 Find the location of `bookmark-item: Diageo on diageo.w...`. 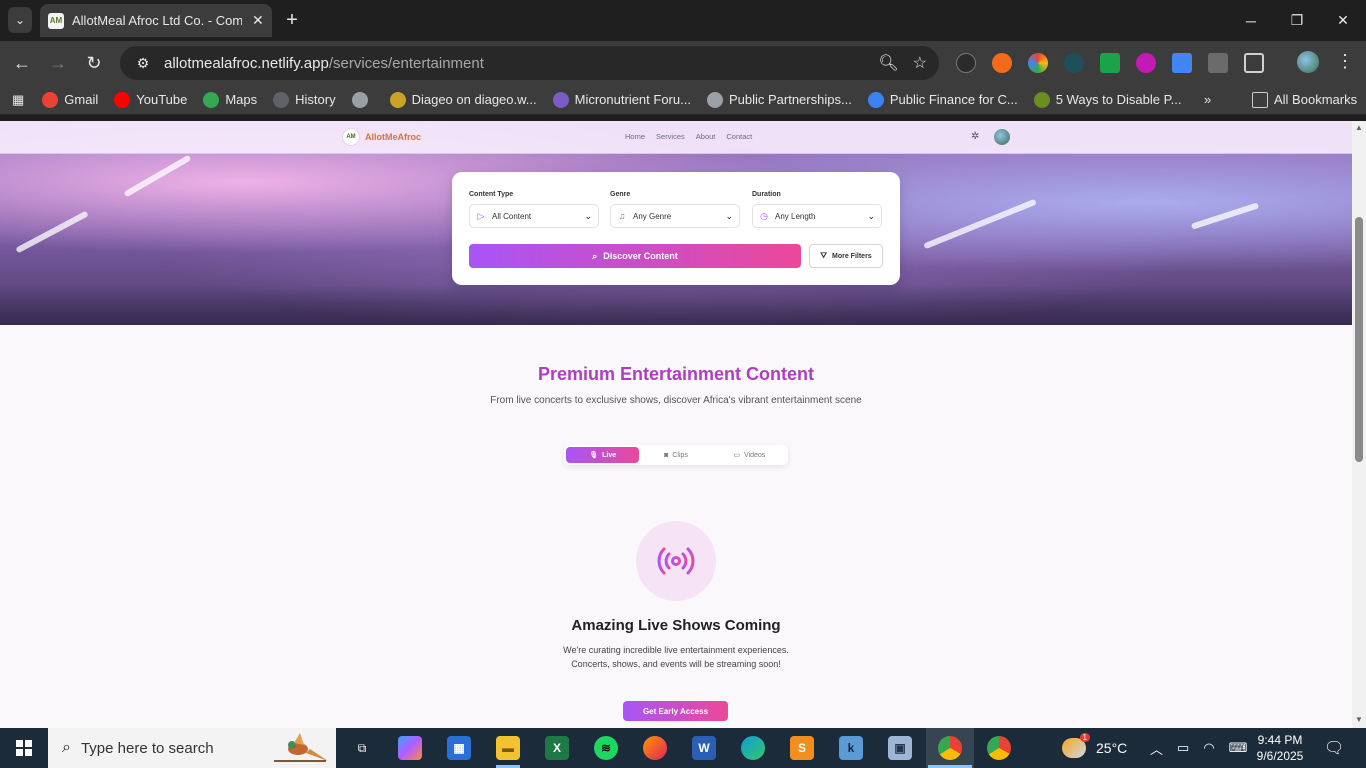

bookmark-item: Diageo on diageo.w... is located at coordinates (463, 99).